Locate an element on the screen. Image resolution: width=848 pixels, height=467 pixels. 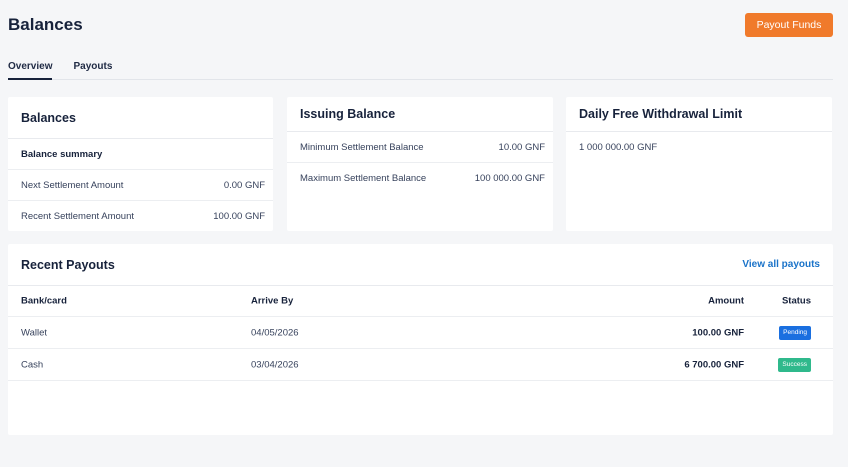
issuing-balance-title: Issuing Balance is located at coordinates (420, 114).